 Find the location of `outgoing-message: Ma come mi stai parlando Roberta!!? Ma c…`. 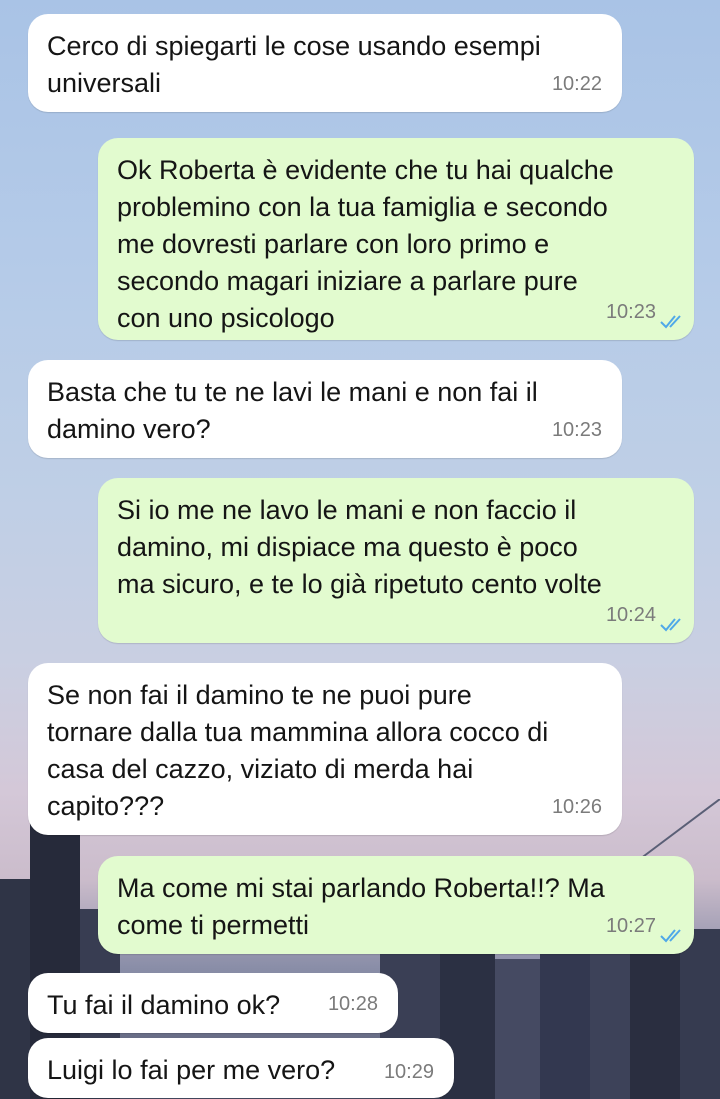

outgoing-message: Ma come mi stai parlando Roberta!!? Ma c… is located at coordinates (396, 905).